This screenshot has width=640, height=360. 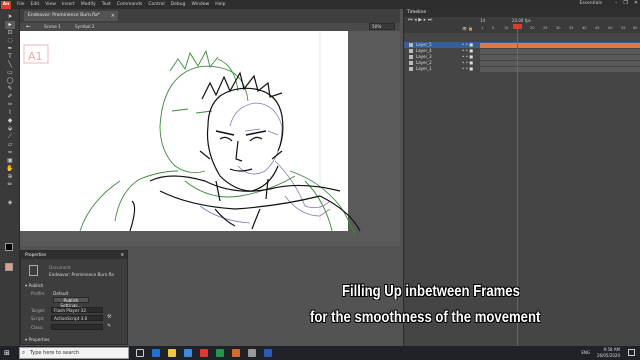 What do you see at coordinates (10, 153) in the screenshot?
I see `width-tool-icon: ≈` at bounding box center [10, 153].